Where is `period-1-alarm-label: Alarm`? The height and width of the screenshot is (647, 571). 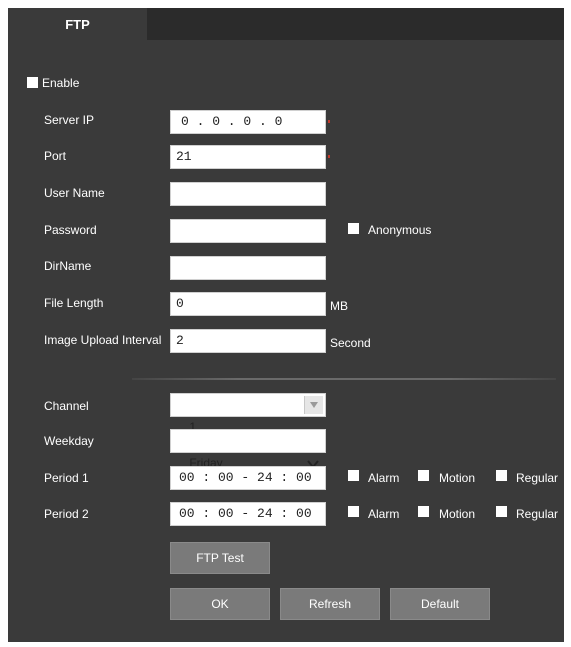 period-1-alarm-label: Alarm is located at coordinates (384, 478).